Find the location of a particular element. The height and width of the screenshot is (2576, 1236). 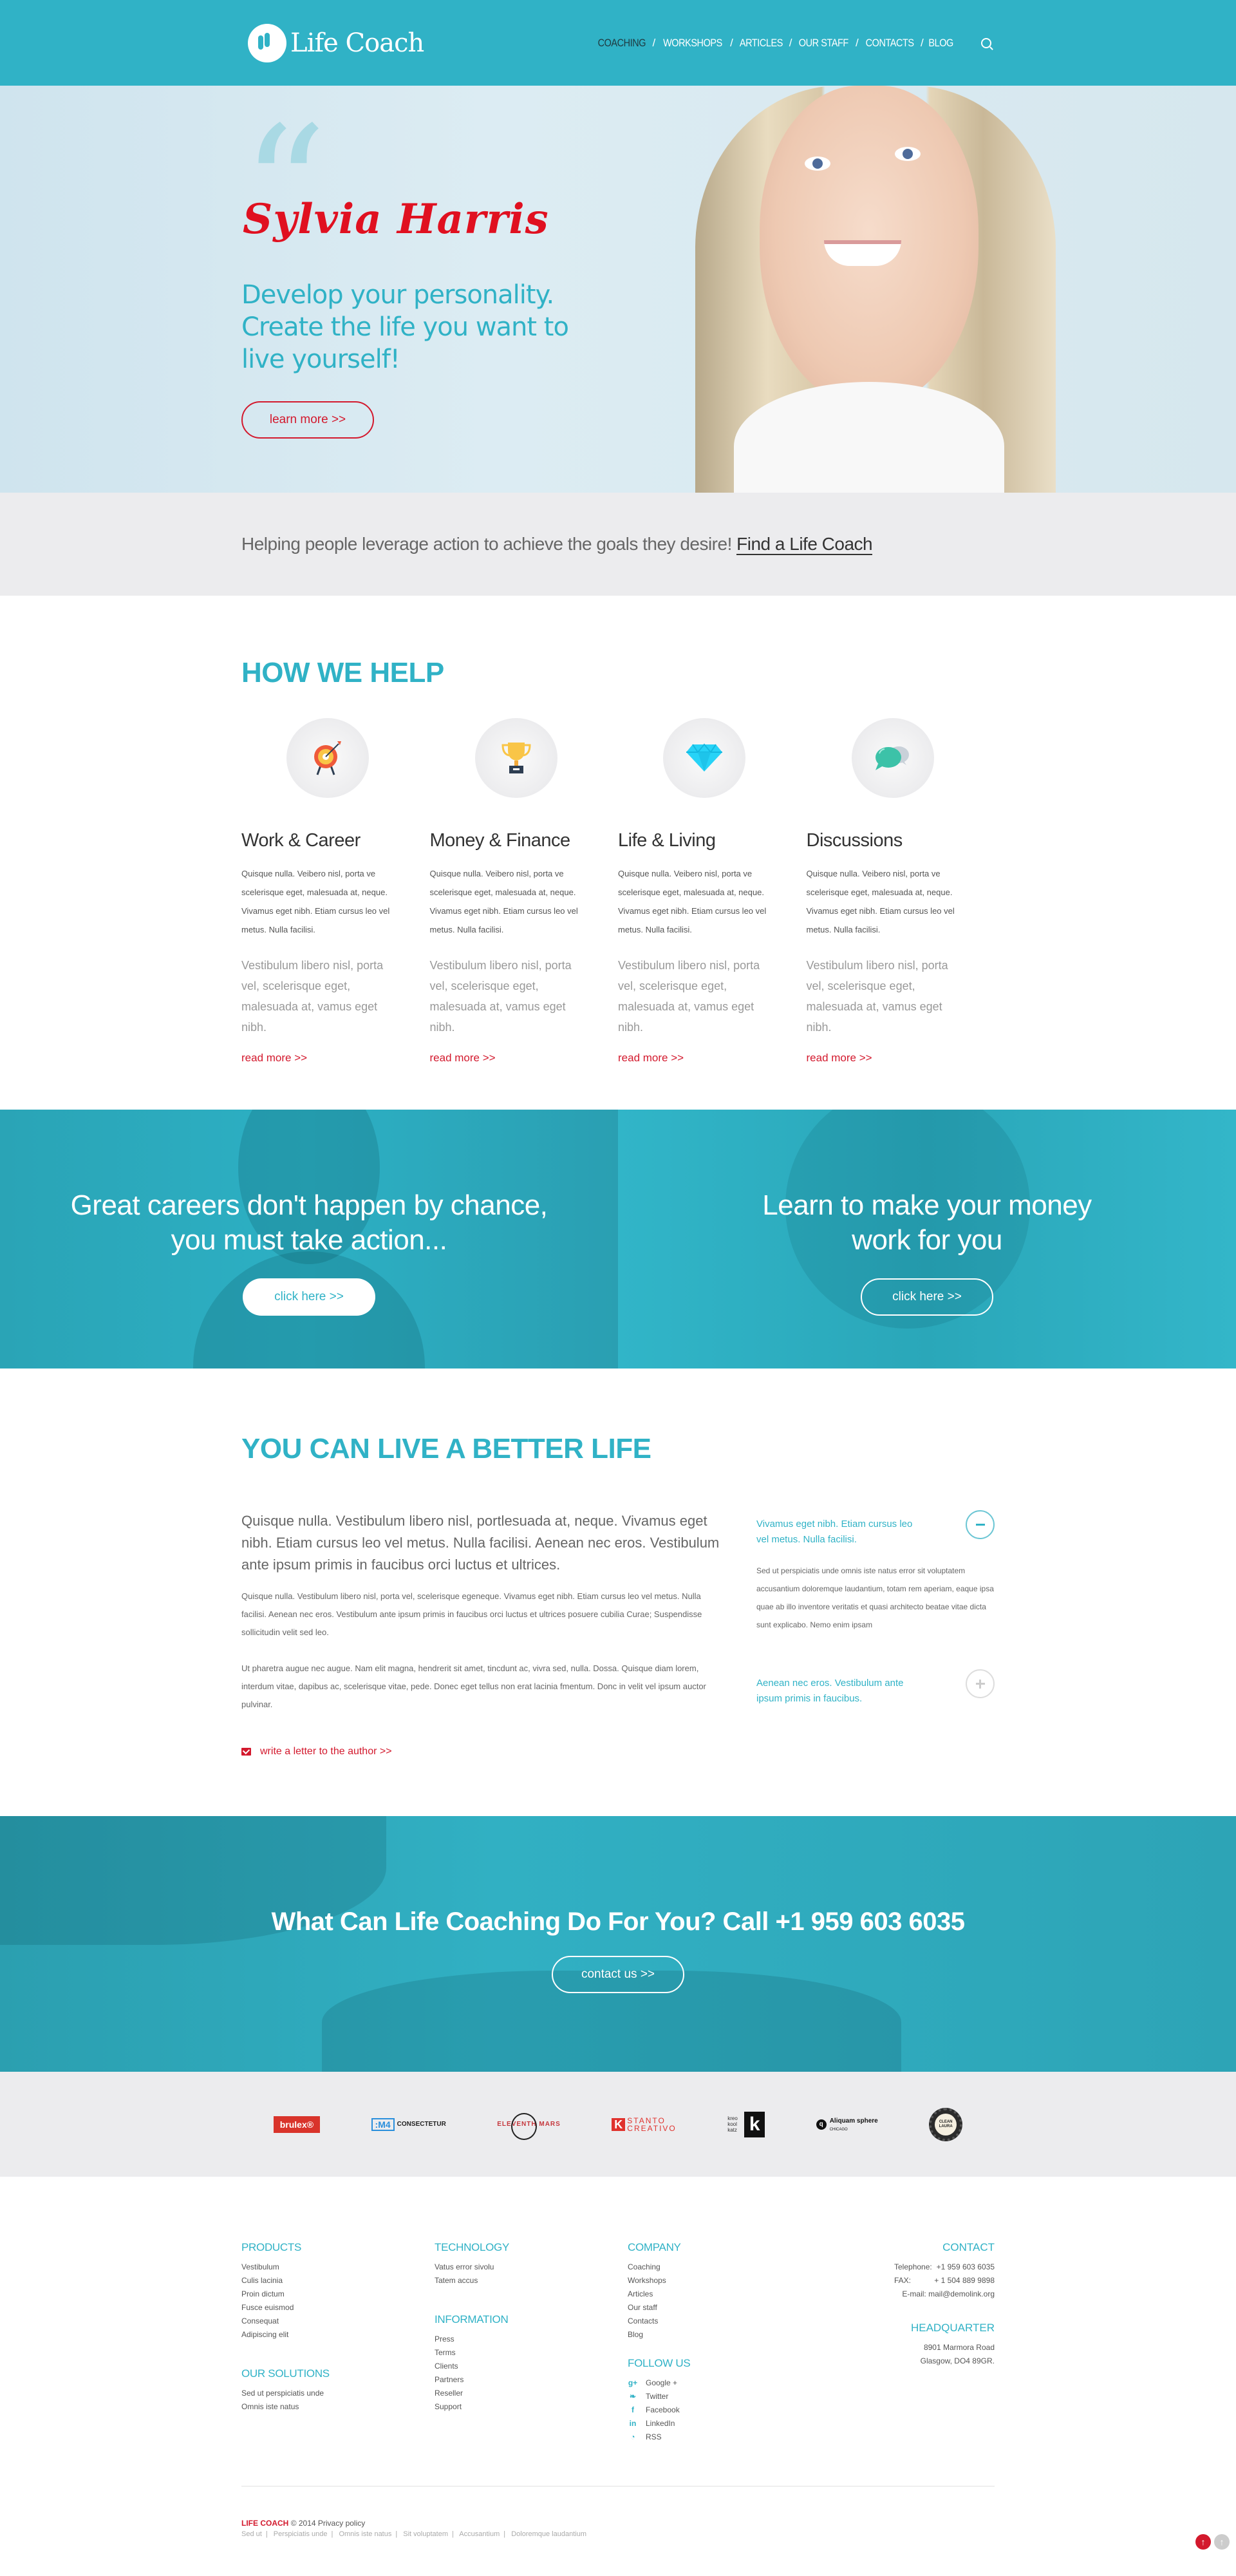

nav-coaching: COACHING is located at coordinates (622, 44).